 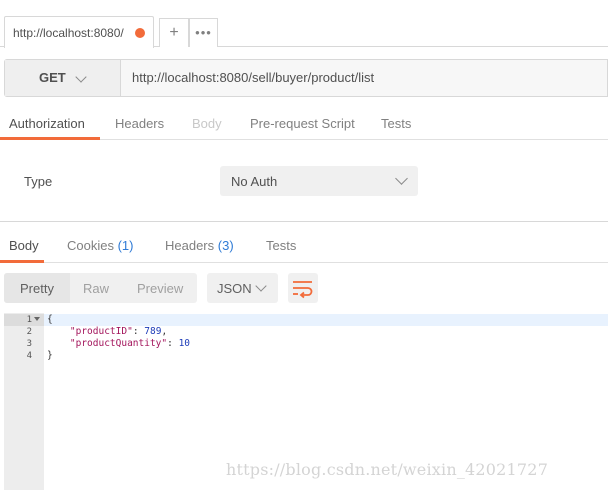 I want to click on code-line: "productQuantity": 10, so click(x=118, y=343).